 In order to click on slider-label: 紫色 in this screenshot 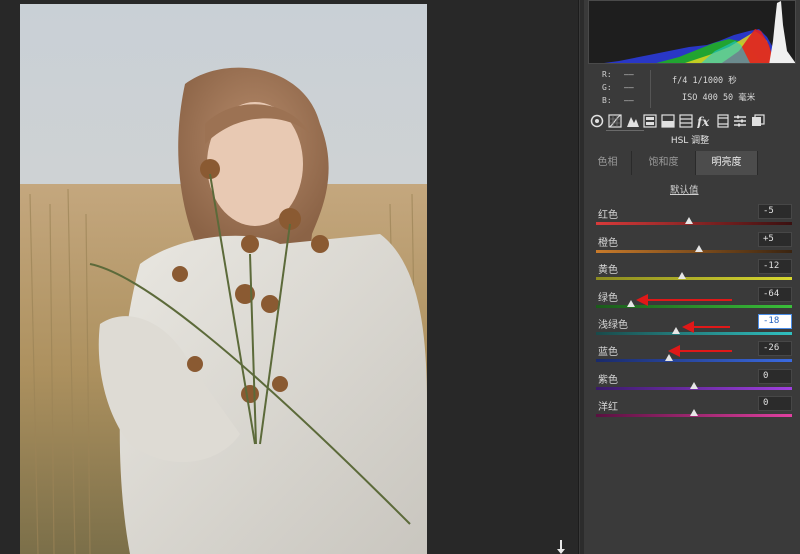, I will do `click(608, 380)`.